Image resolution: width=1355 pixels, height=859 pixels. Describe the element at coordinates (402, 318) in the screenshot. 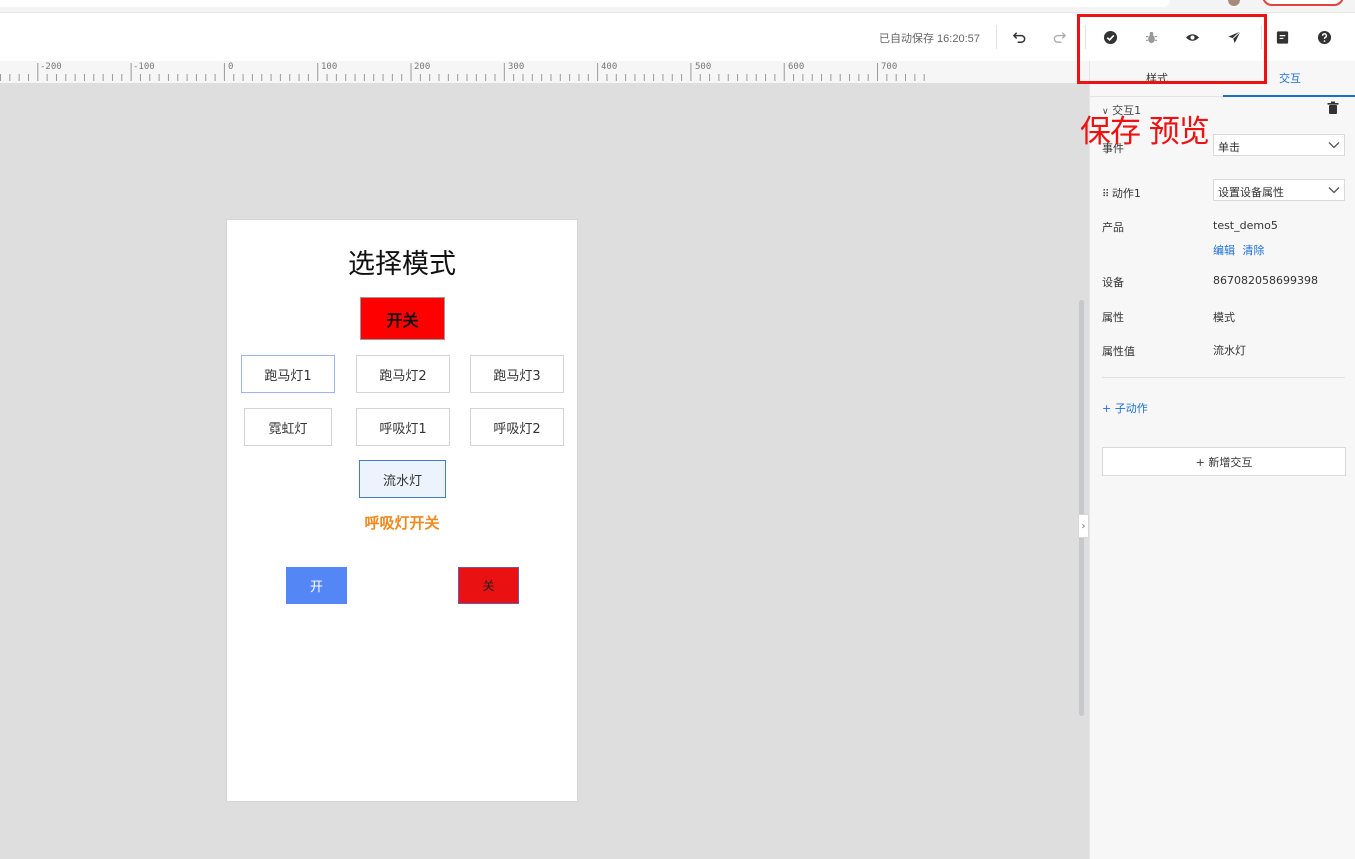

I see `power-switch-button: 开关` at that location.